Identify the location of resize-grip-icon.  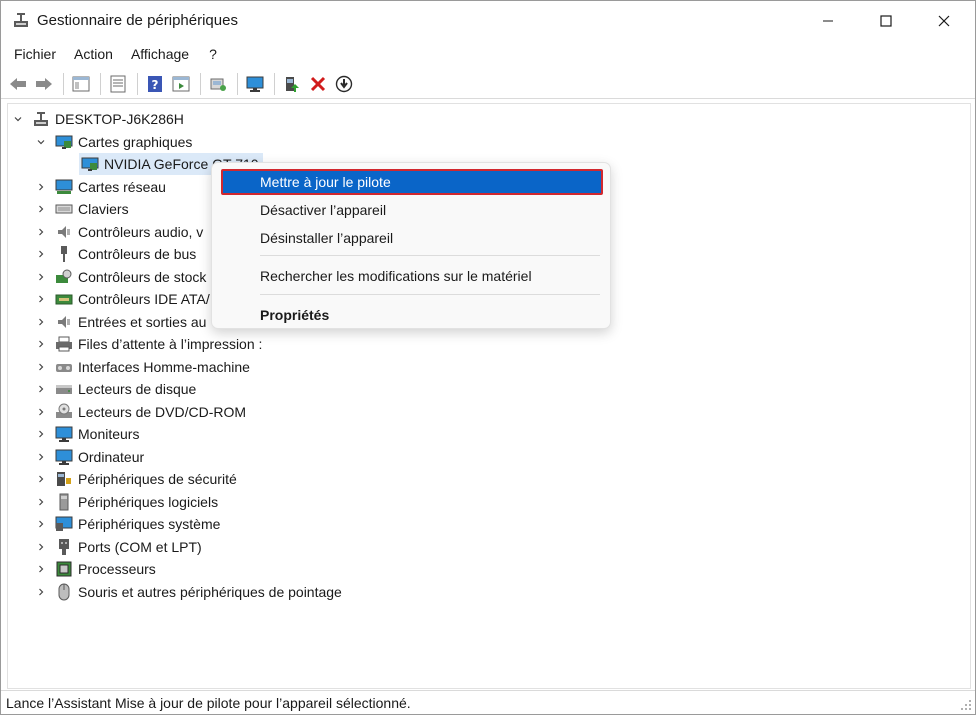
(966, 704).